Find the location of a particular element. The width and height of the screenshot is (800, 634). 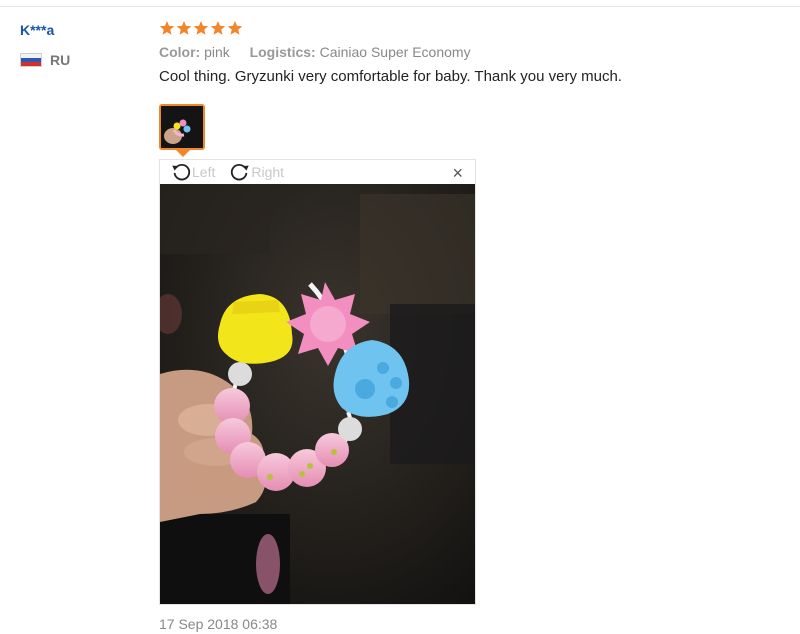

rotate-left-label: Left is located at coordinates (204, 172).